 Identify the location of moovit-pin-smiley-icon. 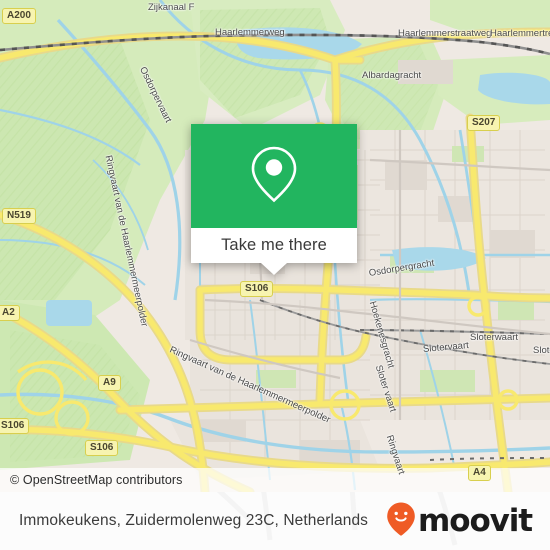
(401, 521).